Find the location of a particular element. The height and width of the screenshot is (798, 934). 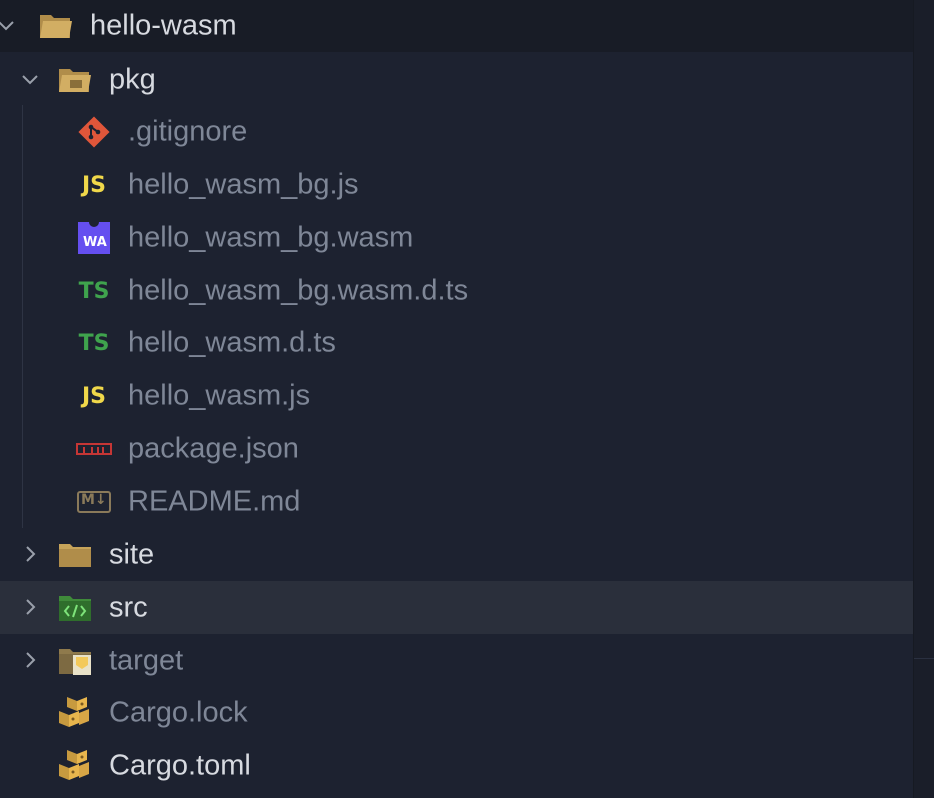

tree-folder-src: src is located at coordinates (456, 607).